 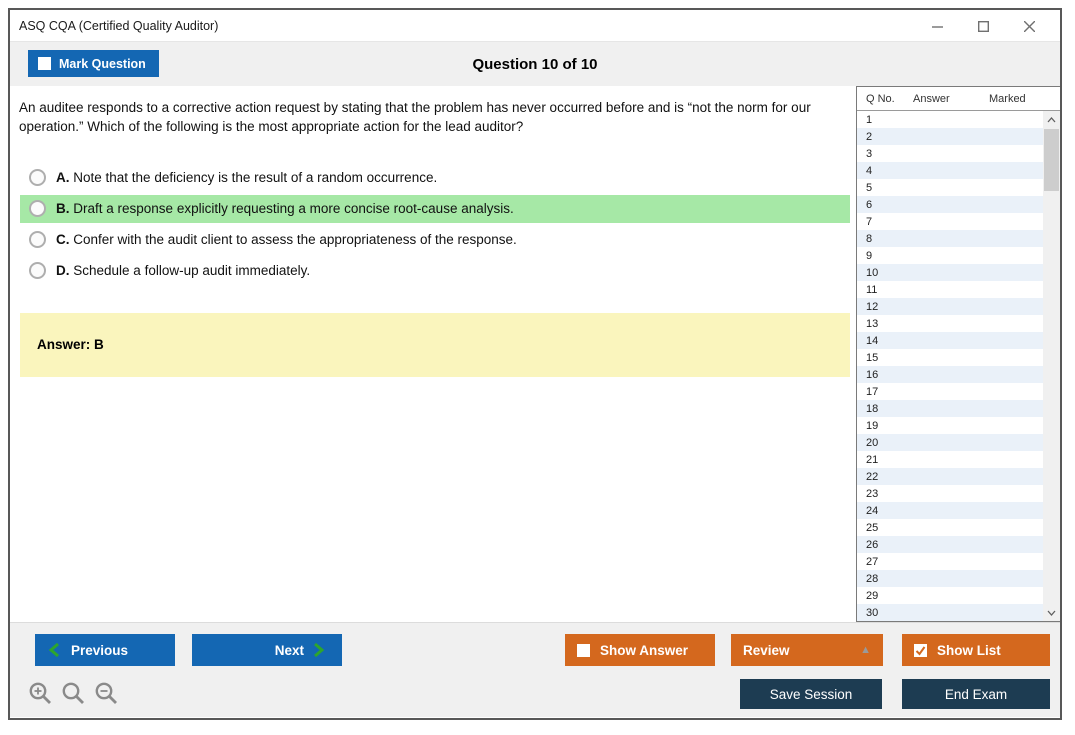 What do you see at coordinates (950, 289) in the screenshot?
I see `list-item: 11` at bounding box center [950, 289].